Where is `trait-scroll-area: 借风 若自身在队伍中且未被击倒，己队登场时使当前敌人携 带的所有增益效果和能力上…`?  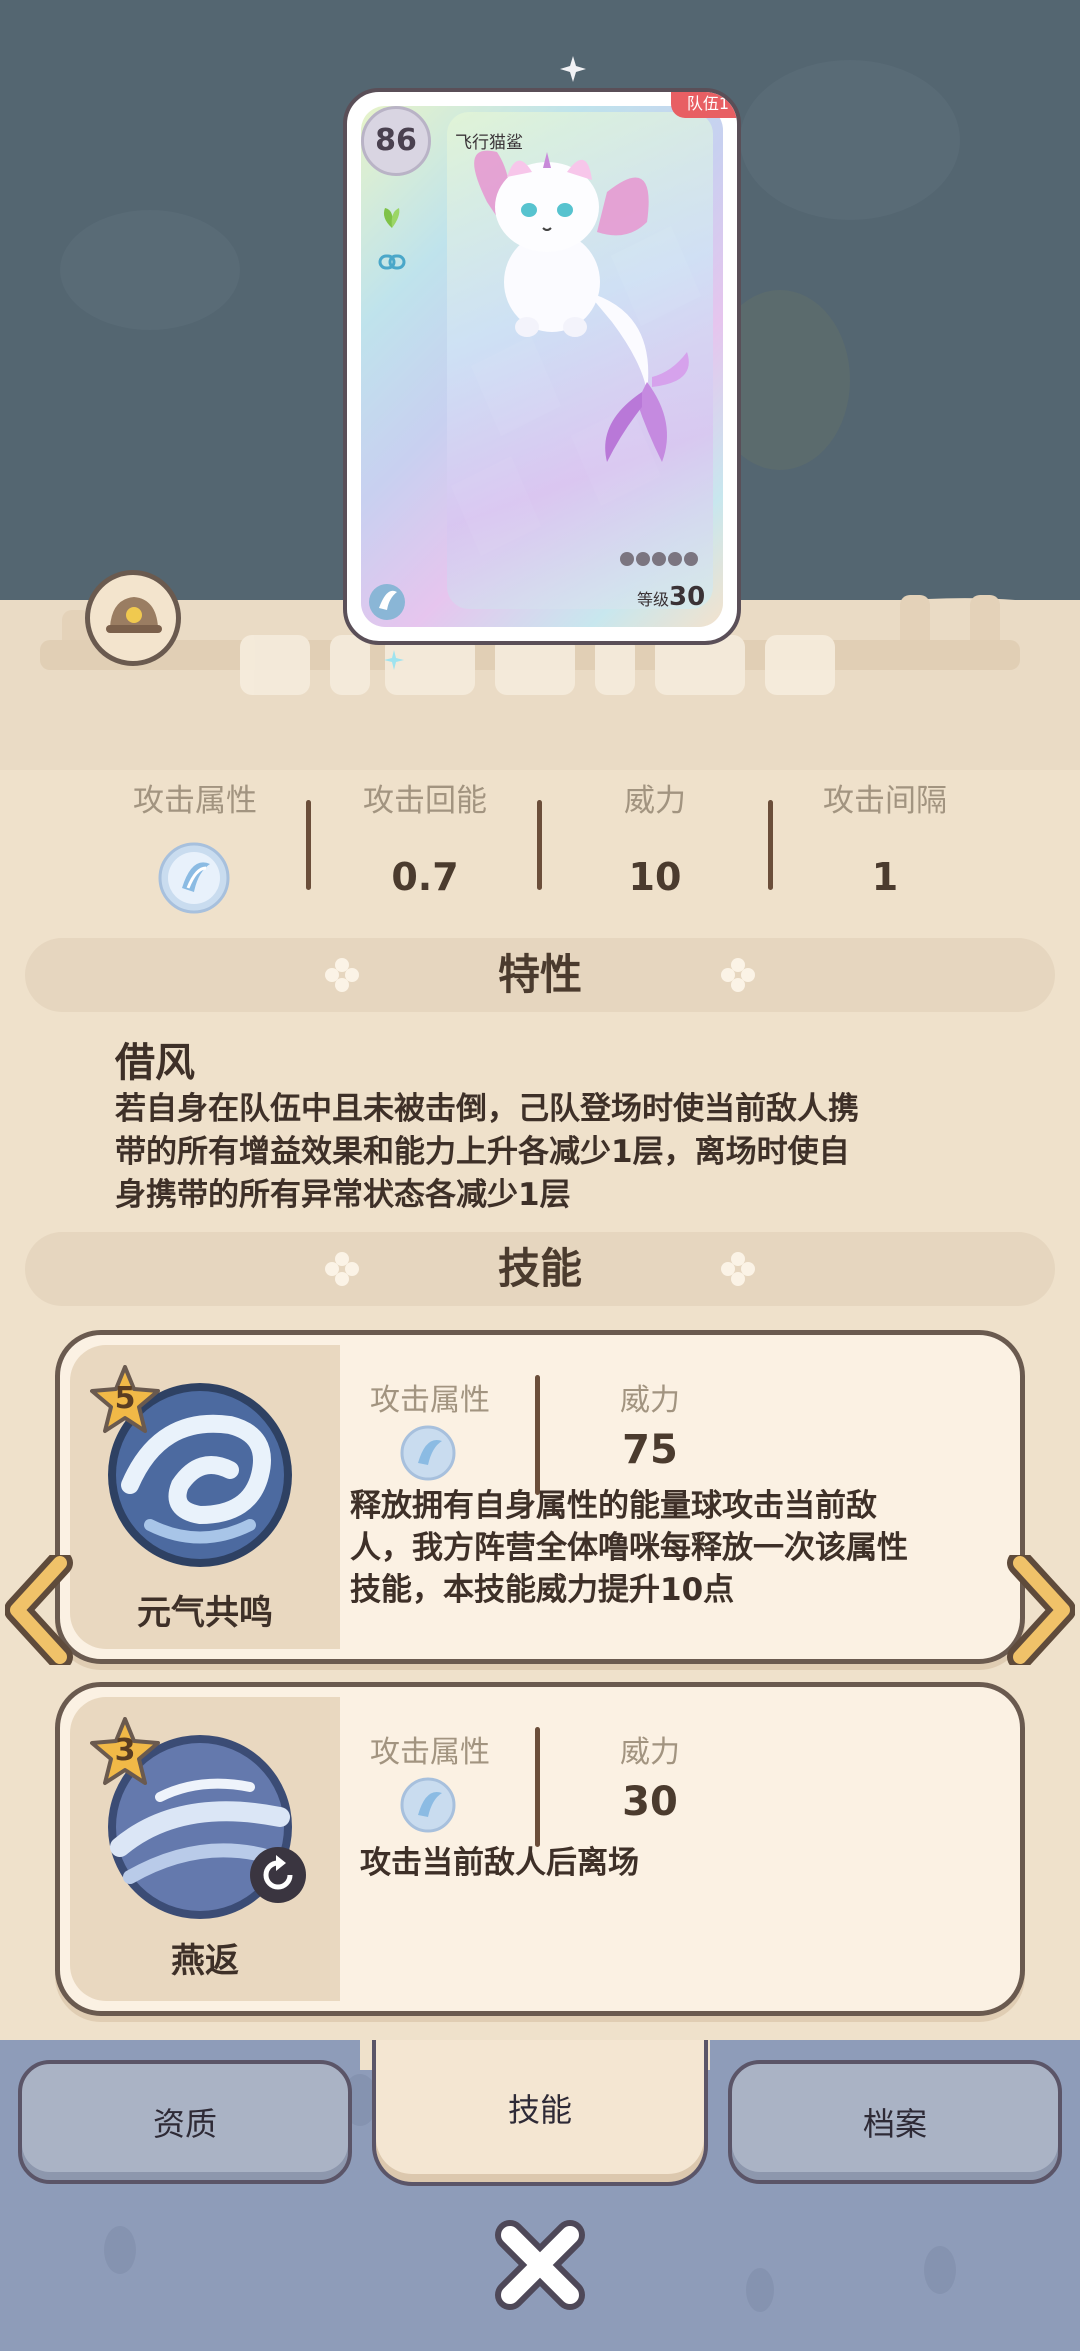 trait-scroll-area: 借风 若自身在队伍中且未被击倒，己队登场时使当前敌人携 带的所有增益效果和能力上… is located at coordinates (535, 1120).